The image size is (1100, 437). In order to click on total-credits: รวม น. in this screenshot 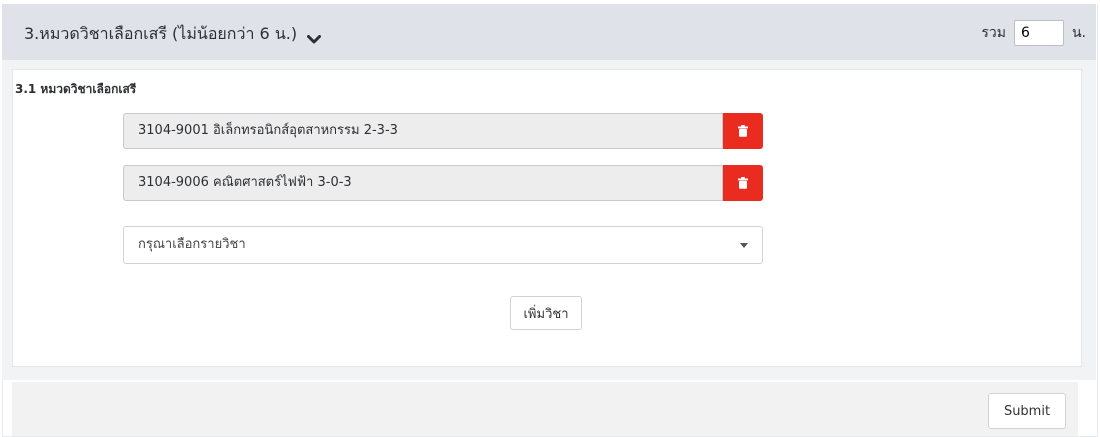, I will do `click(1033, 33)`.